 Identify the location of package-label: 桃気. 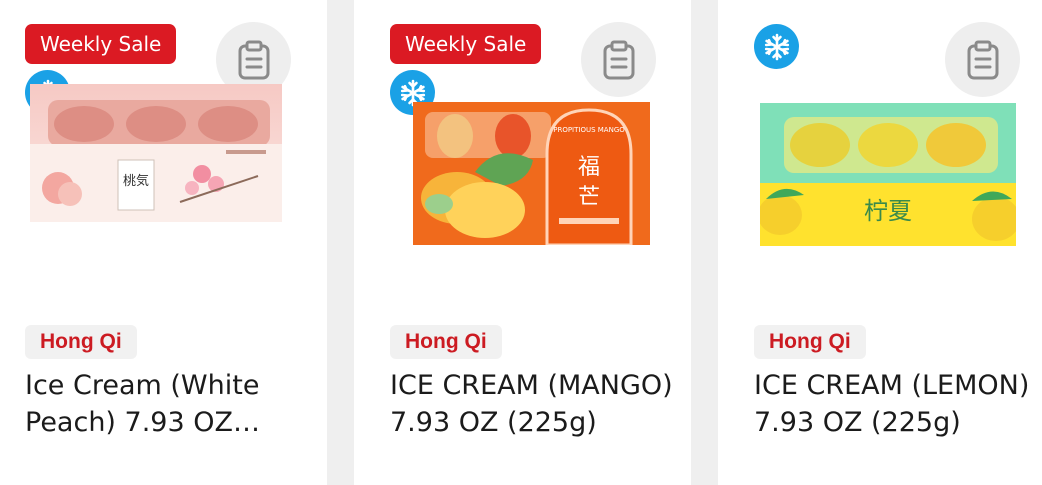
(136, 181).